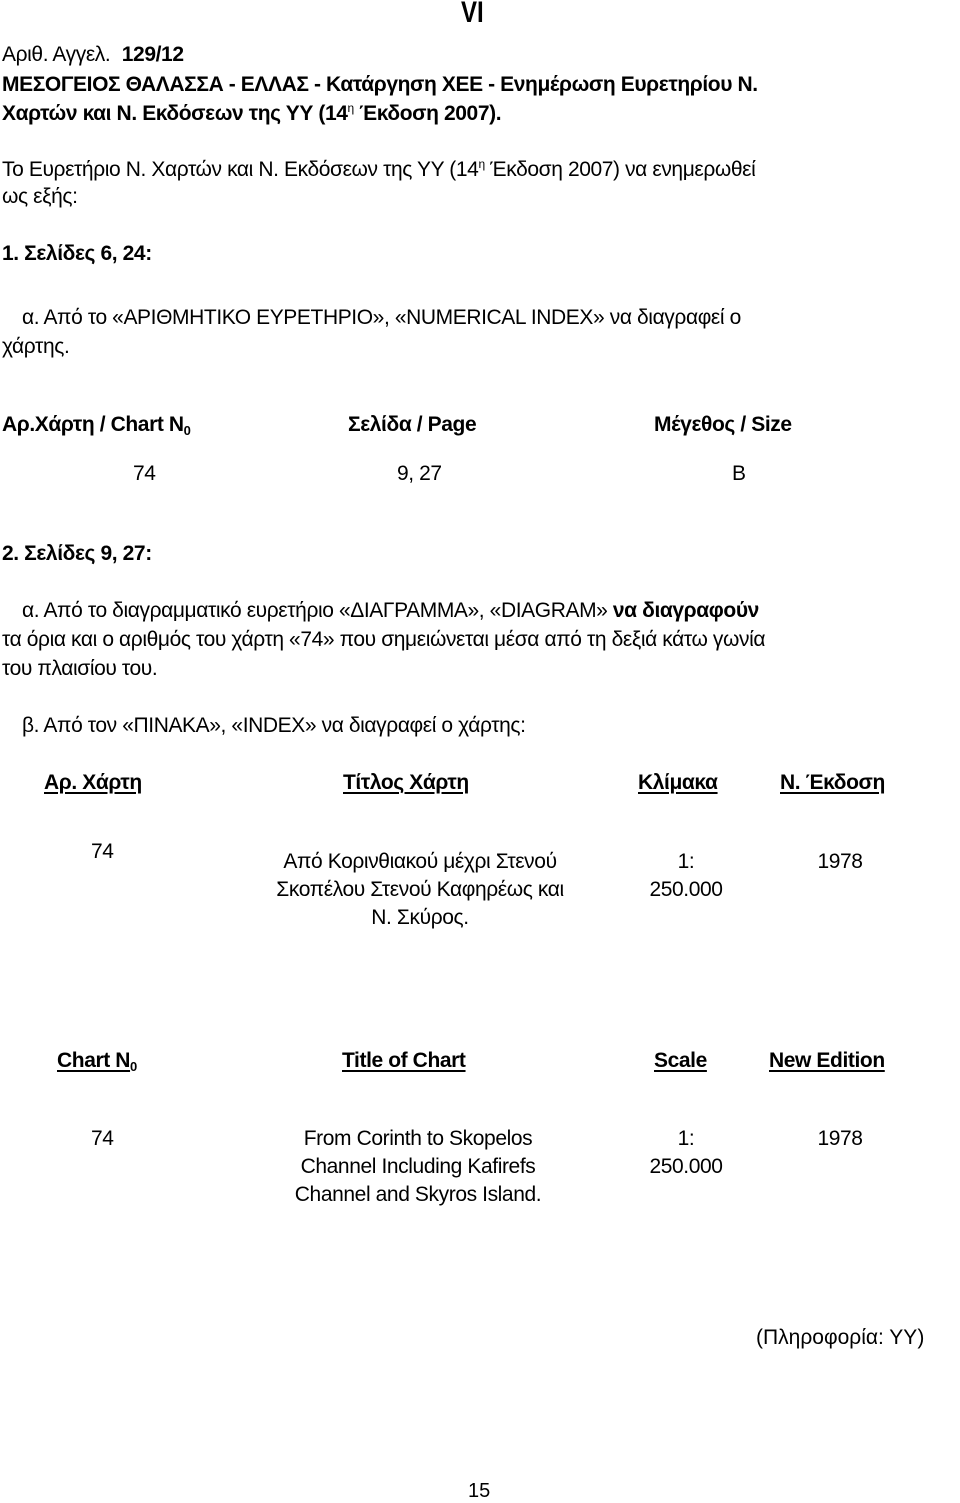  I want to click on greek-title-line: Σκοπέλου Στενού Καφηρέως και, so click(420, 889).